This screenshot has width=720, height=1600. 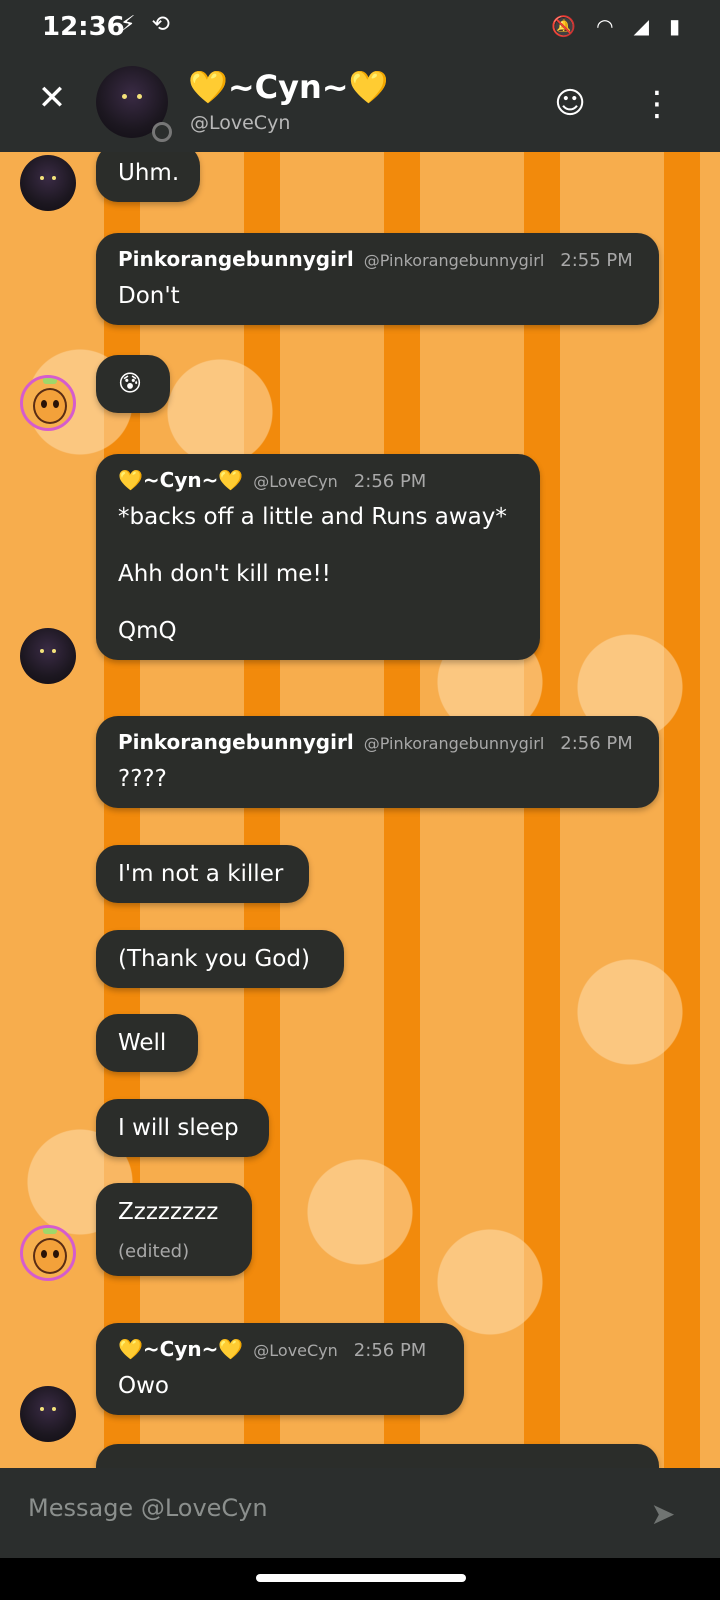 What do you see at coordinates (288, 87) in the screenshot?
I see `contact-name: 💛~Cyn~💛` at bounding box center [288, 87].